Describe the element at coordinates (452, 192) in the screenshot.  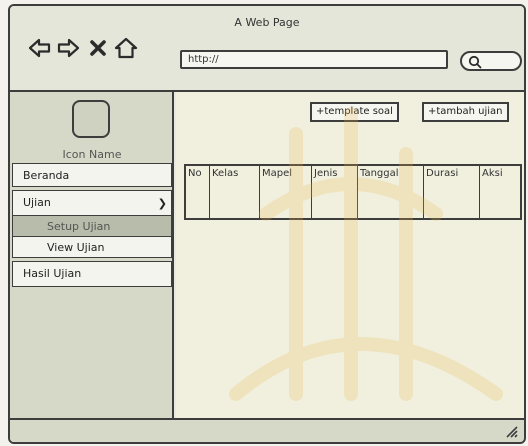
I see `table-header-cell: Durasi` at that location.